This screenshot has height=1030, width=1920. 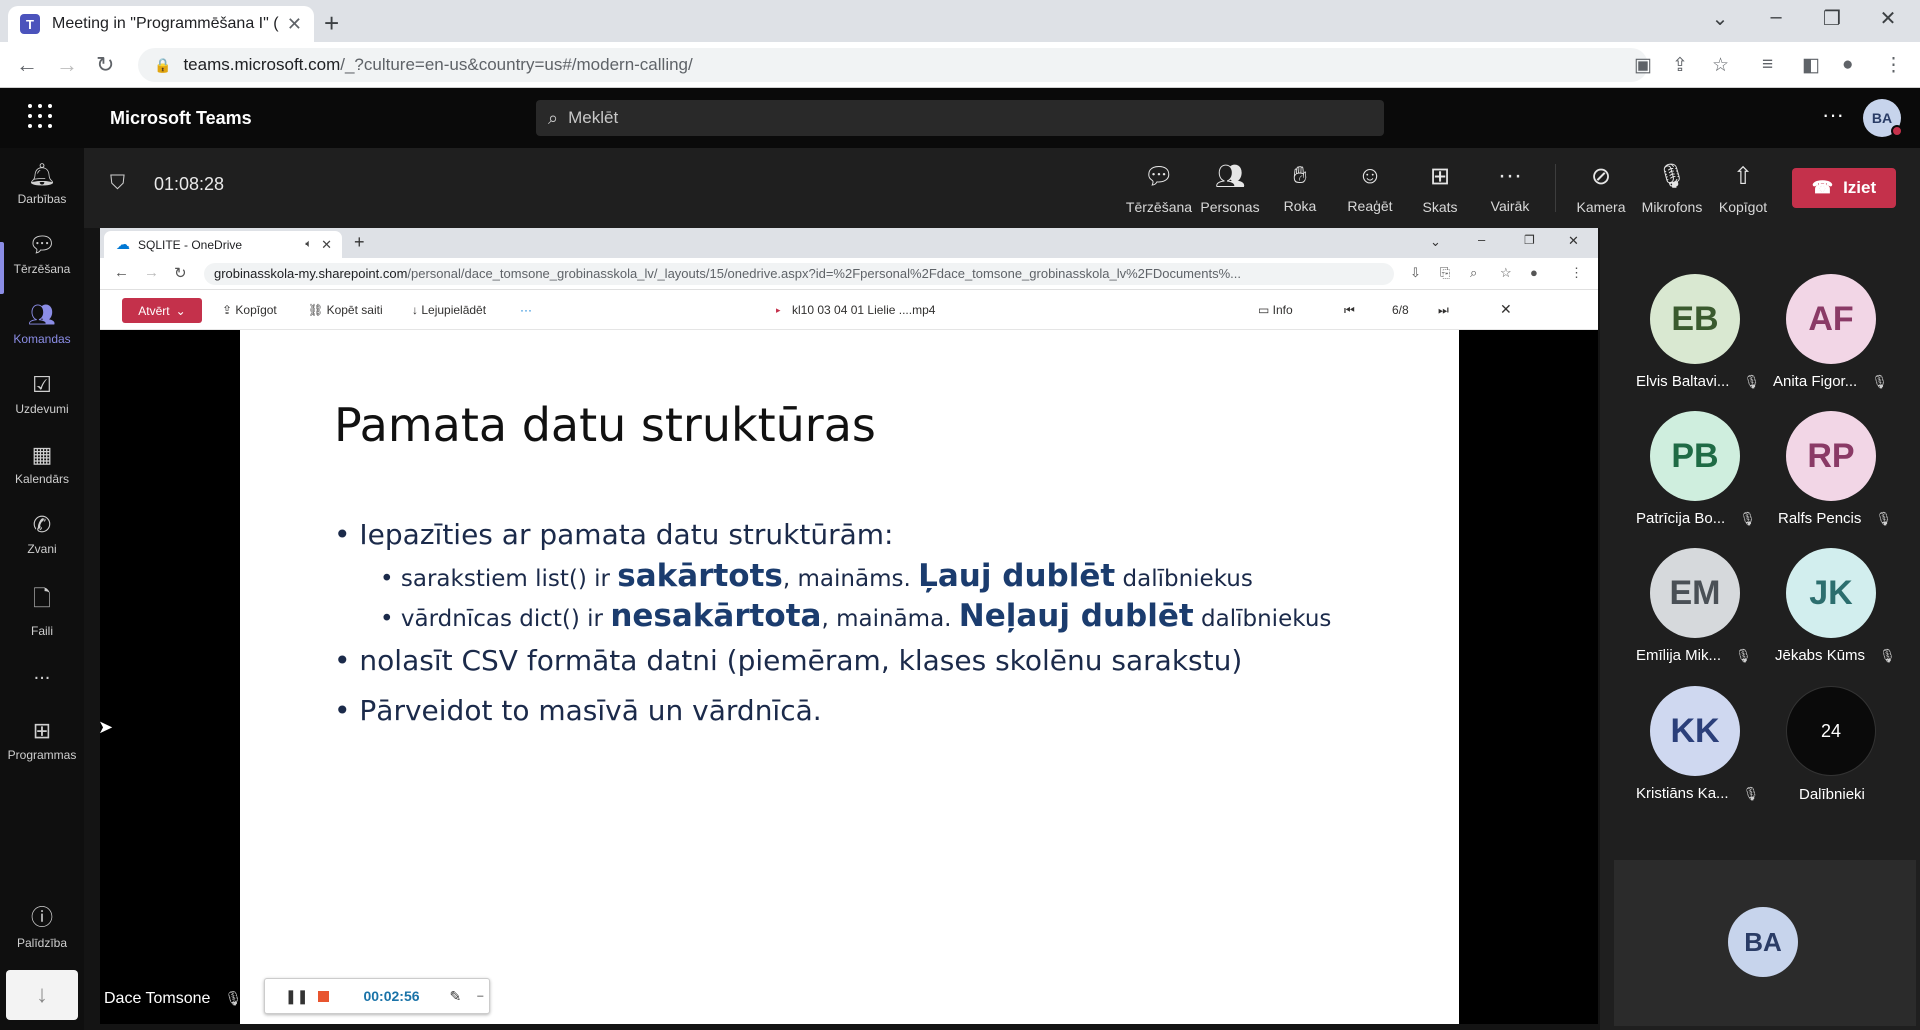 I want to click on bullet-text: Pārveidot to masīvā un vārdnīcā., so click(x=590, y=710).